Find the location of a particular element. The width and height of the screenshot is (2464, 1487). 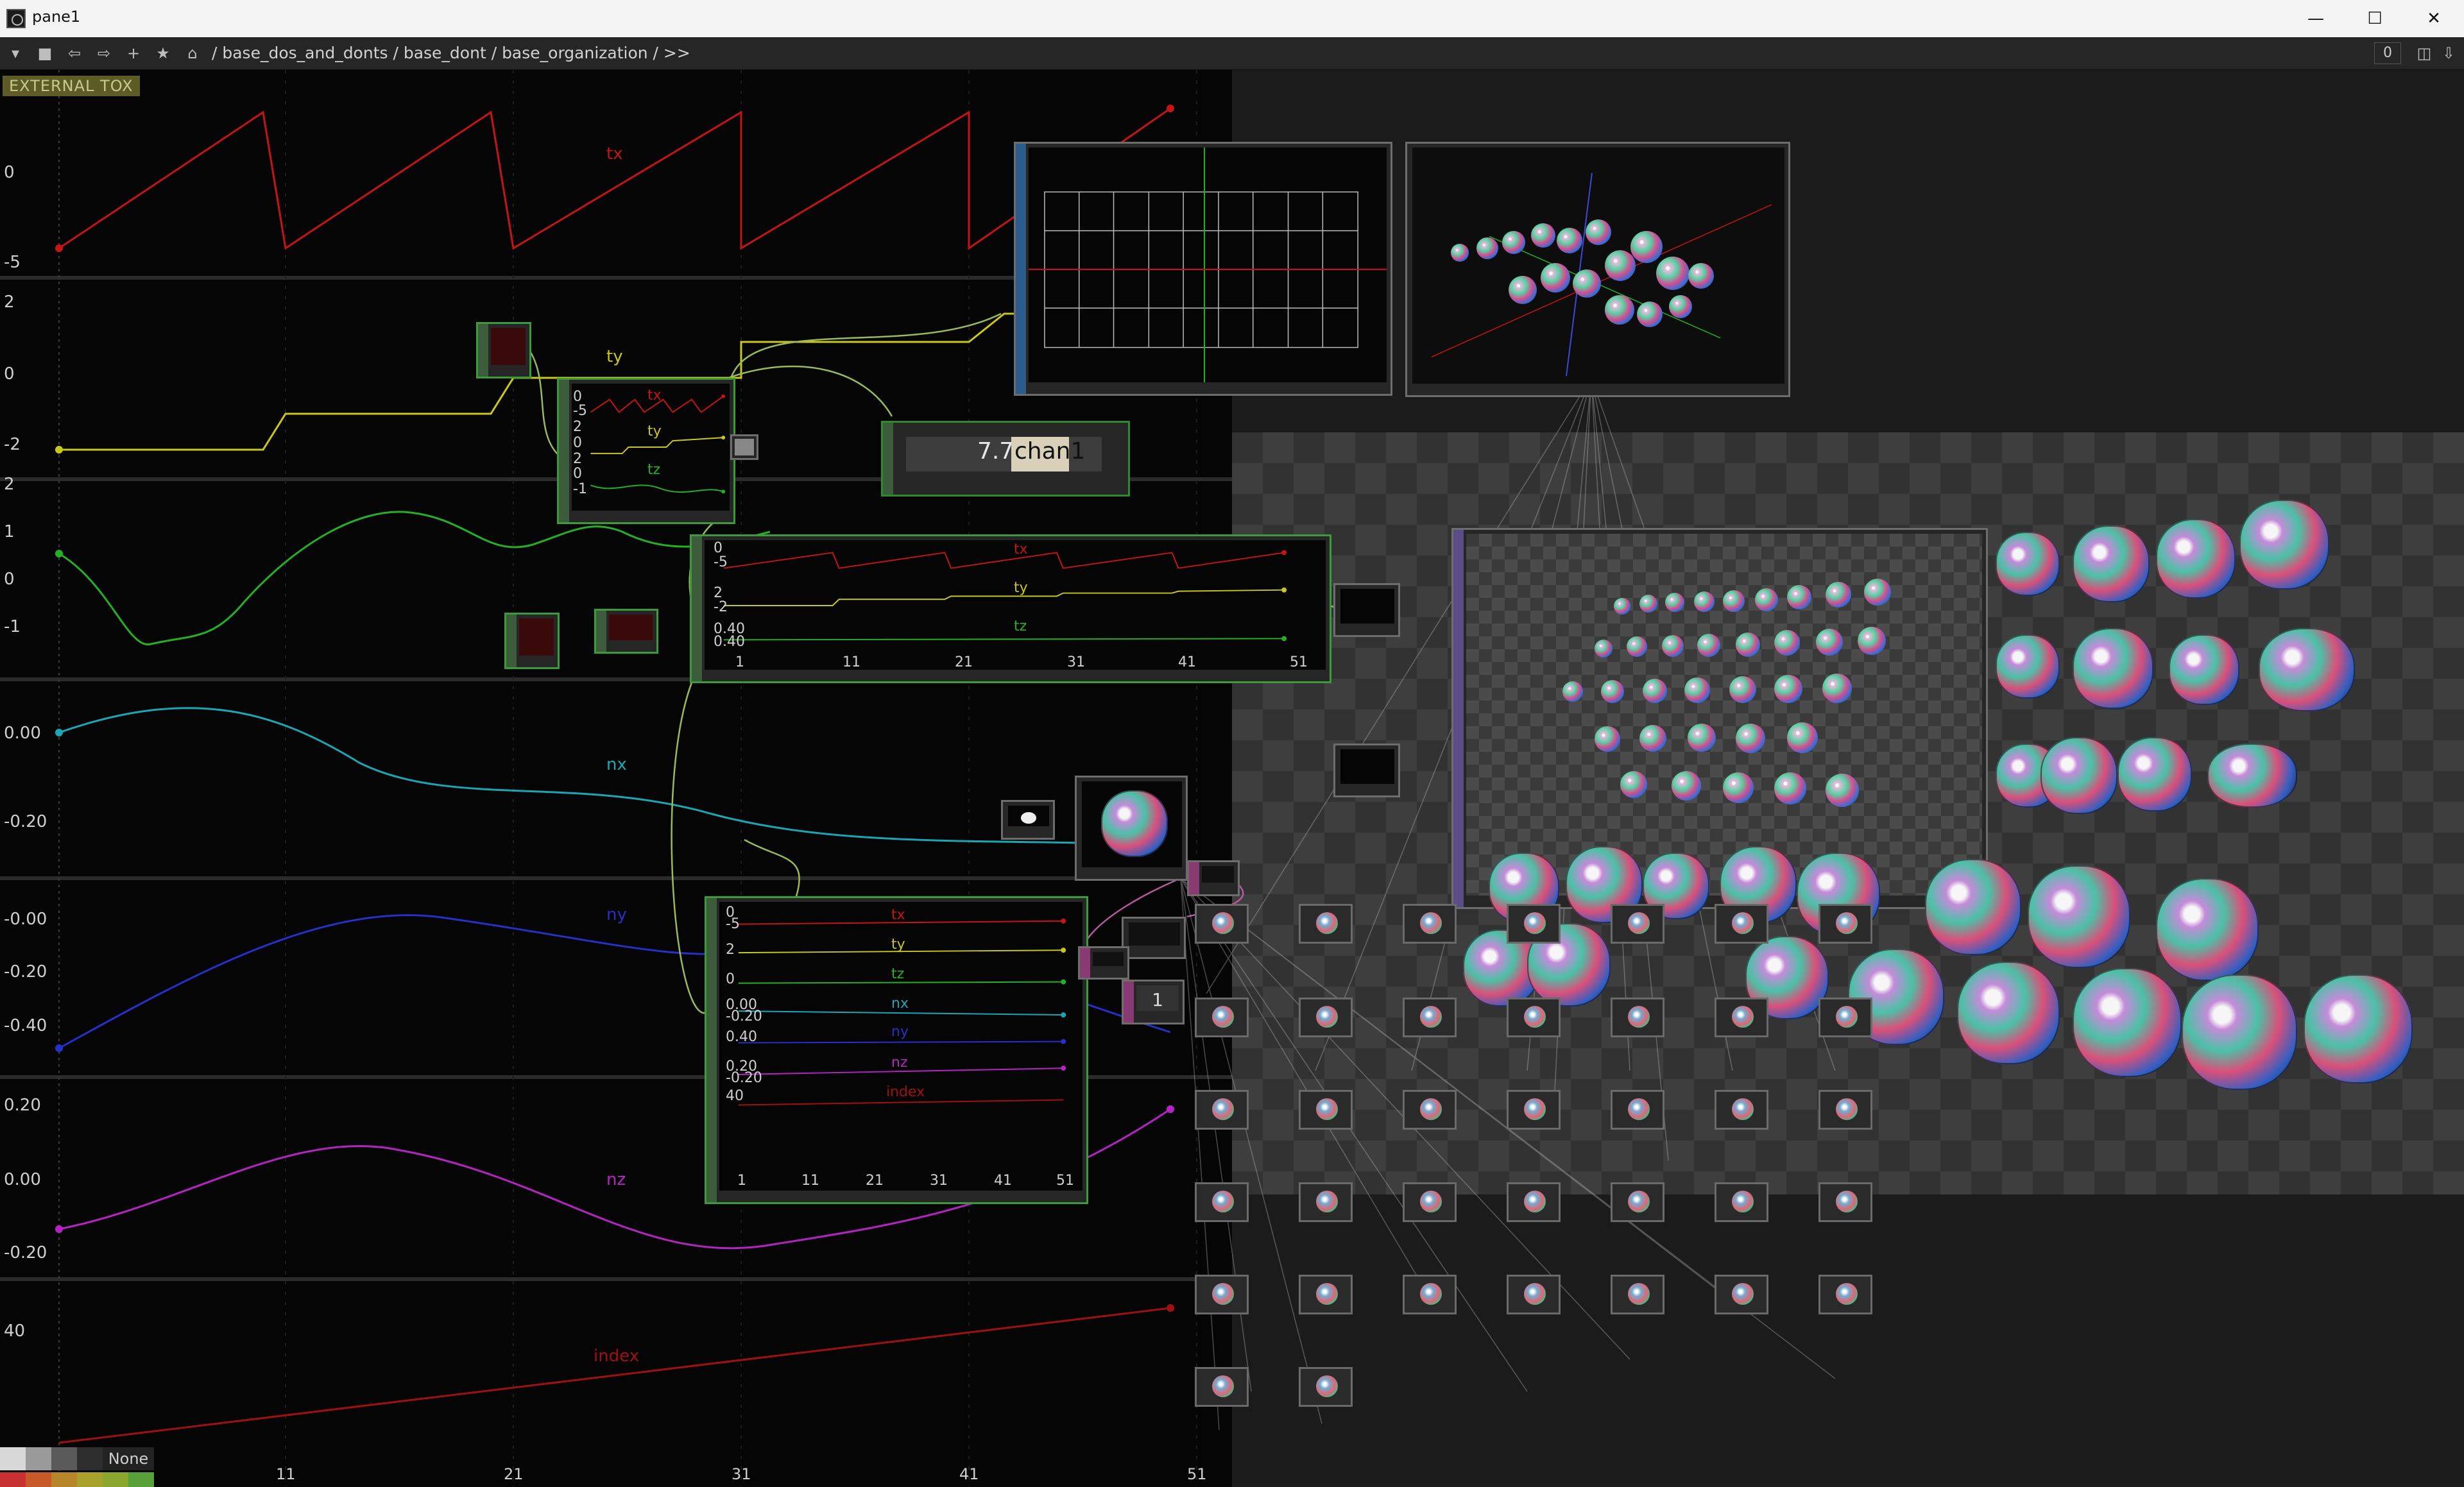

nz-tick-0: 0.20 is located at coordinates (22, 1105).